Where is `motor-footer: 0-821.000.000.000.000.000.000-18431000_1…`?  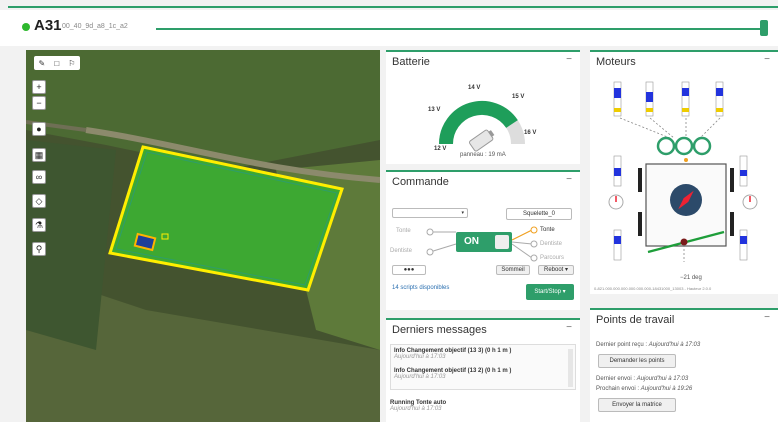
motor-footer: 0-821.000.000.000.000.000.000-18431000_1… is located at coordinates (653, 288).